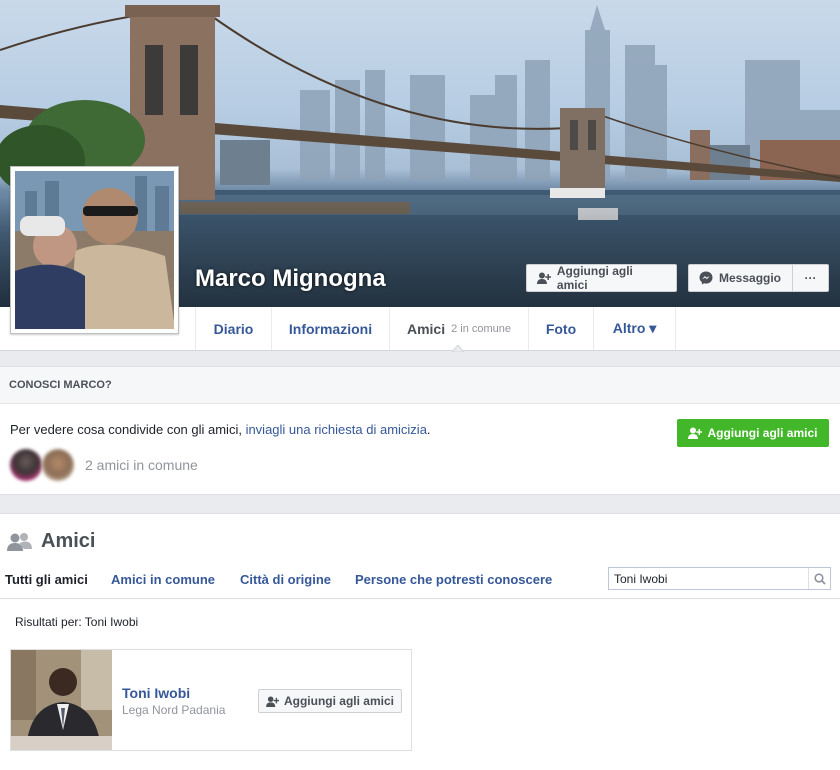  I want to click on profile-picture-image, so click(94, 250).